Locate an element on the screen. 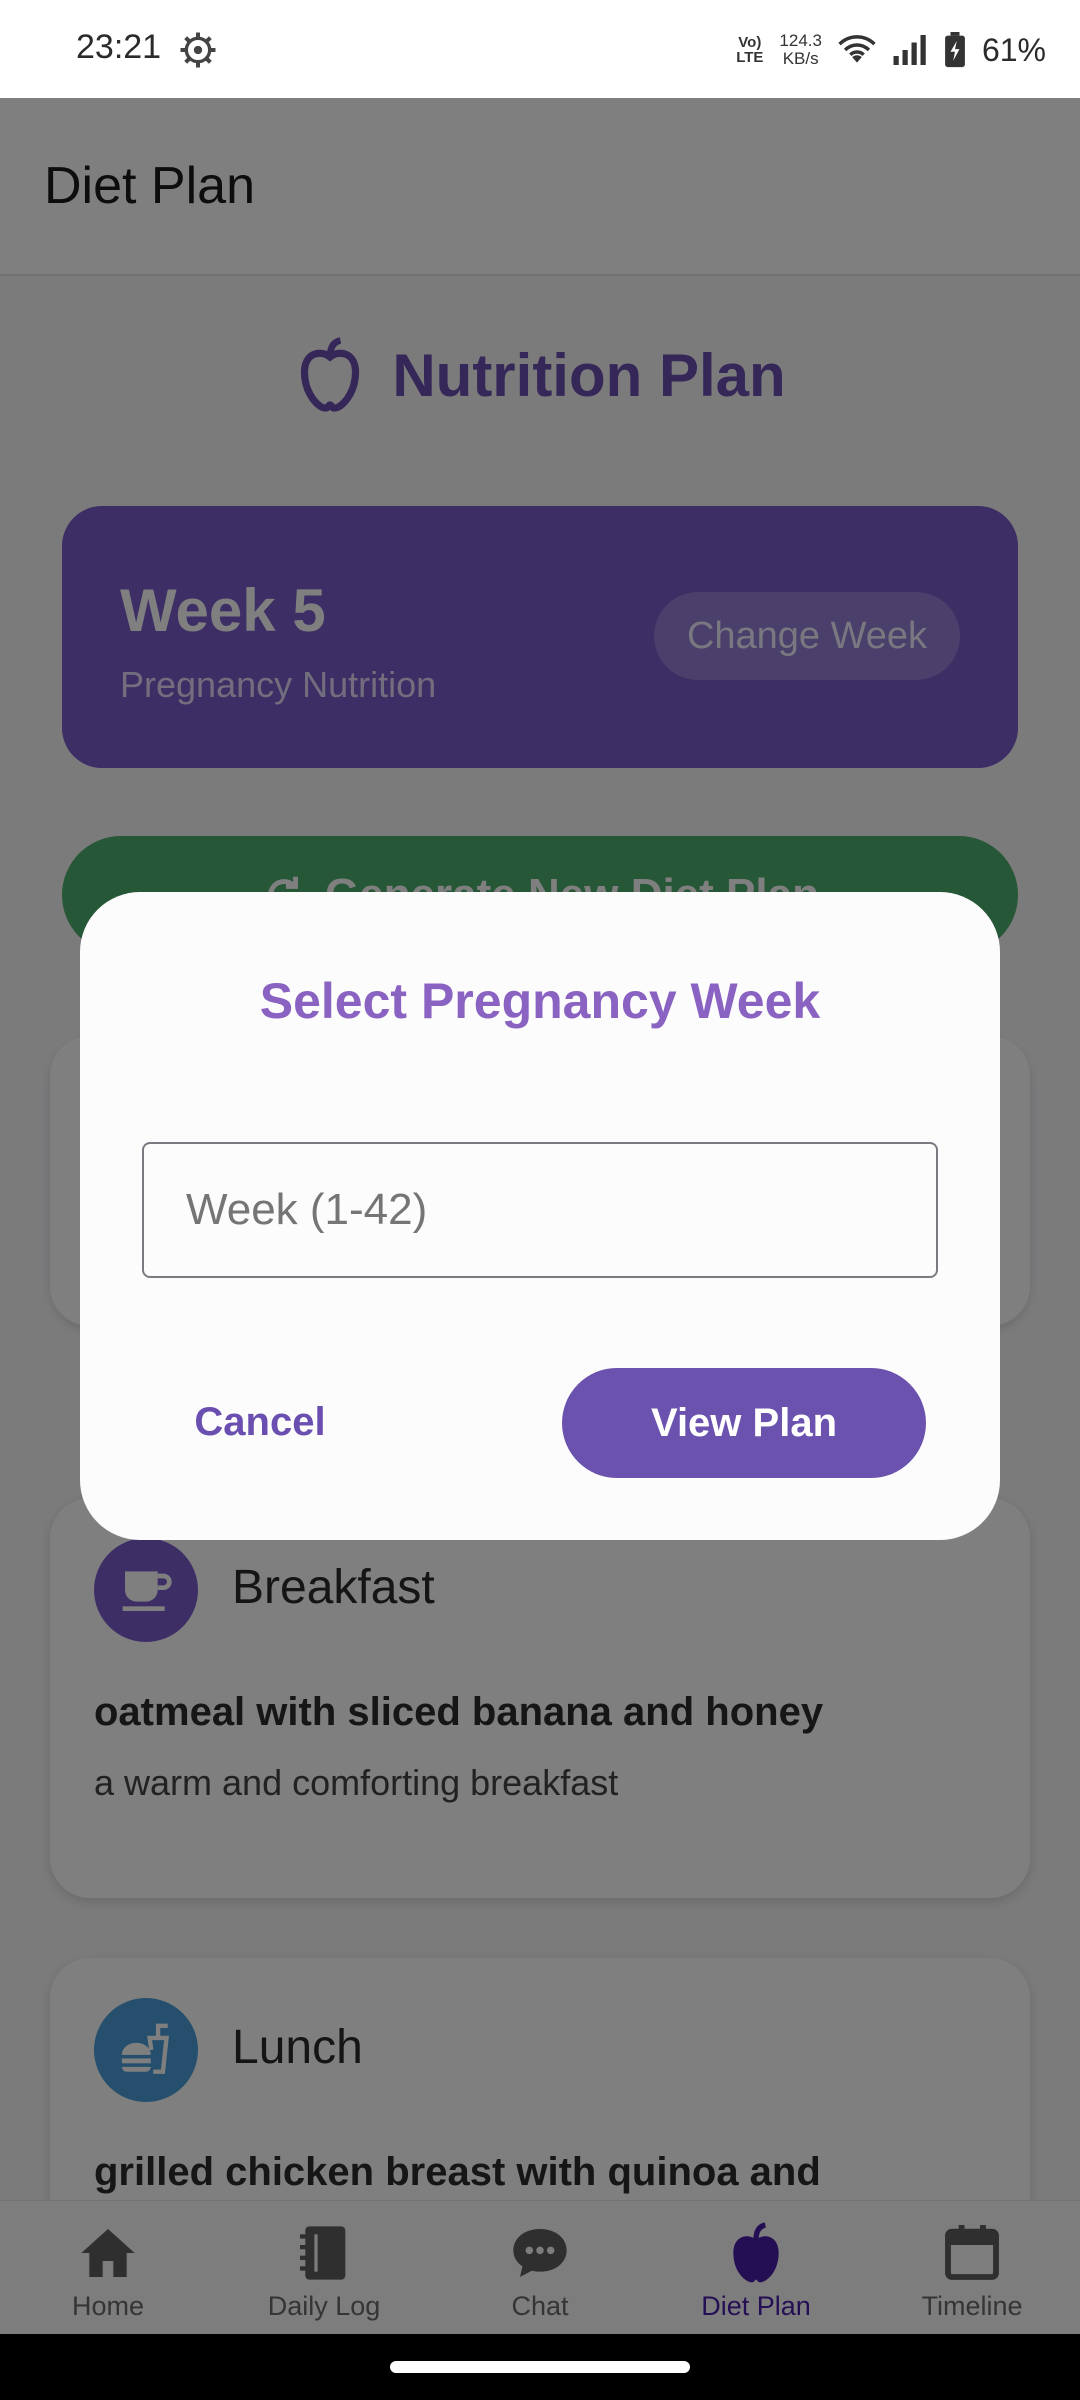 The image size is (1080, 2400). volte-label: Vo) is located at coordinates (750, 42).